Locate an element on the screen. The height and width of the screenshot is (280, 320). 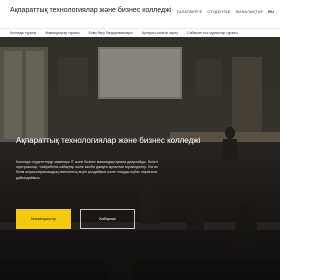
contact-button: Хабарлас is located at coordinates (107, 219).